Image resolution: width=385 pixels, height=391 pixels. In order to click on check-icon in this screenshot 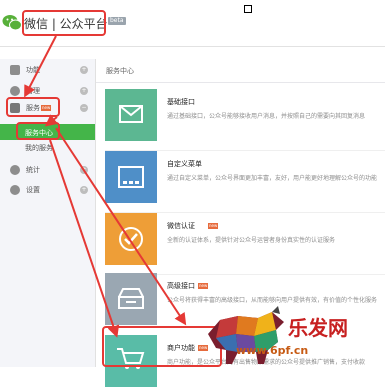, I will do `click(131, 239)`.